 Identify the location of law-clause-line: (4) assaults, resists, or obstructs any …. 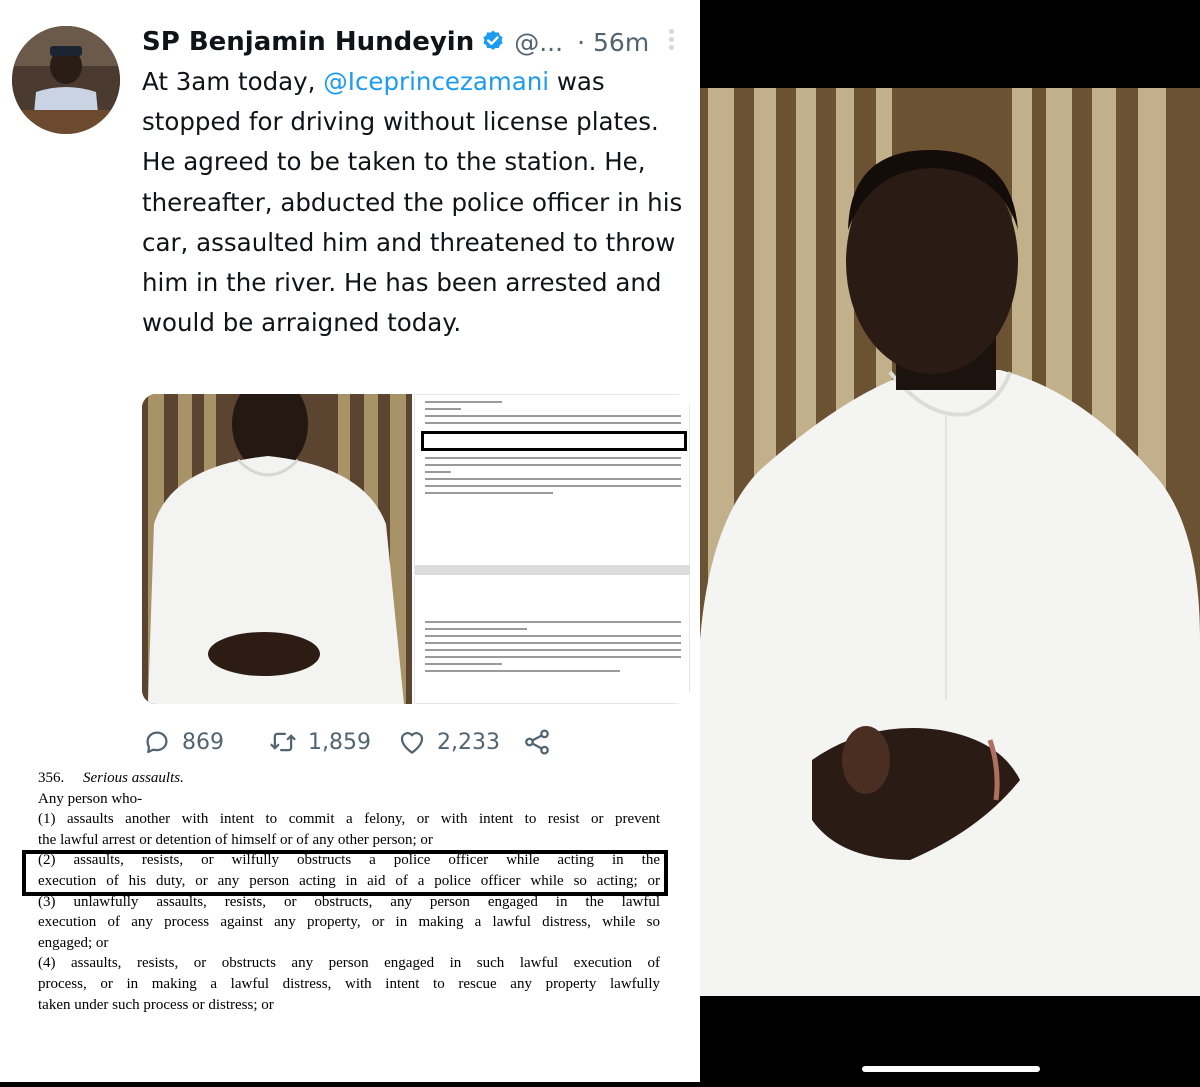
(349, 963).